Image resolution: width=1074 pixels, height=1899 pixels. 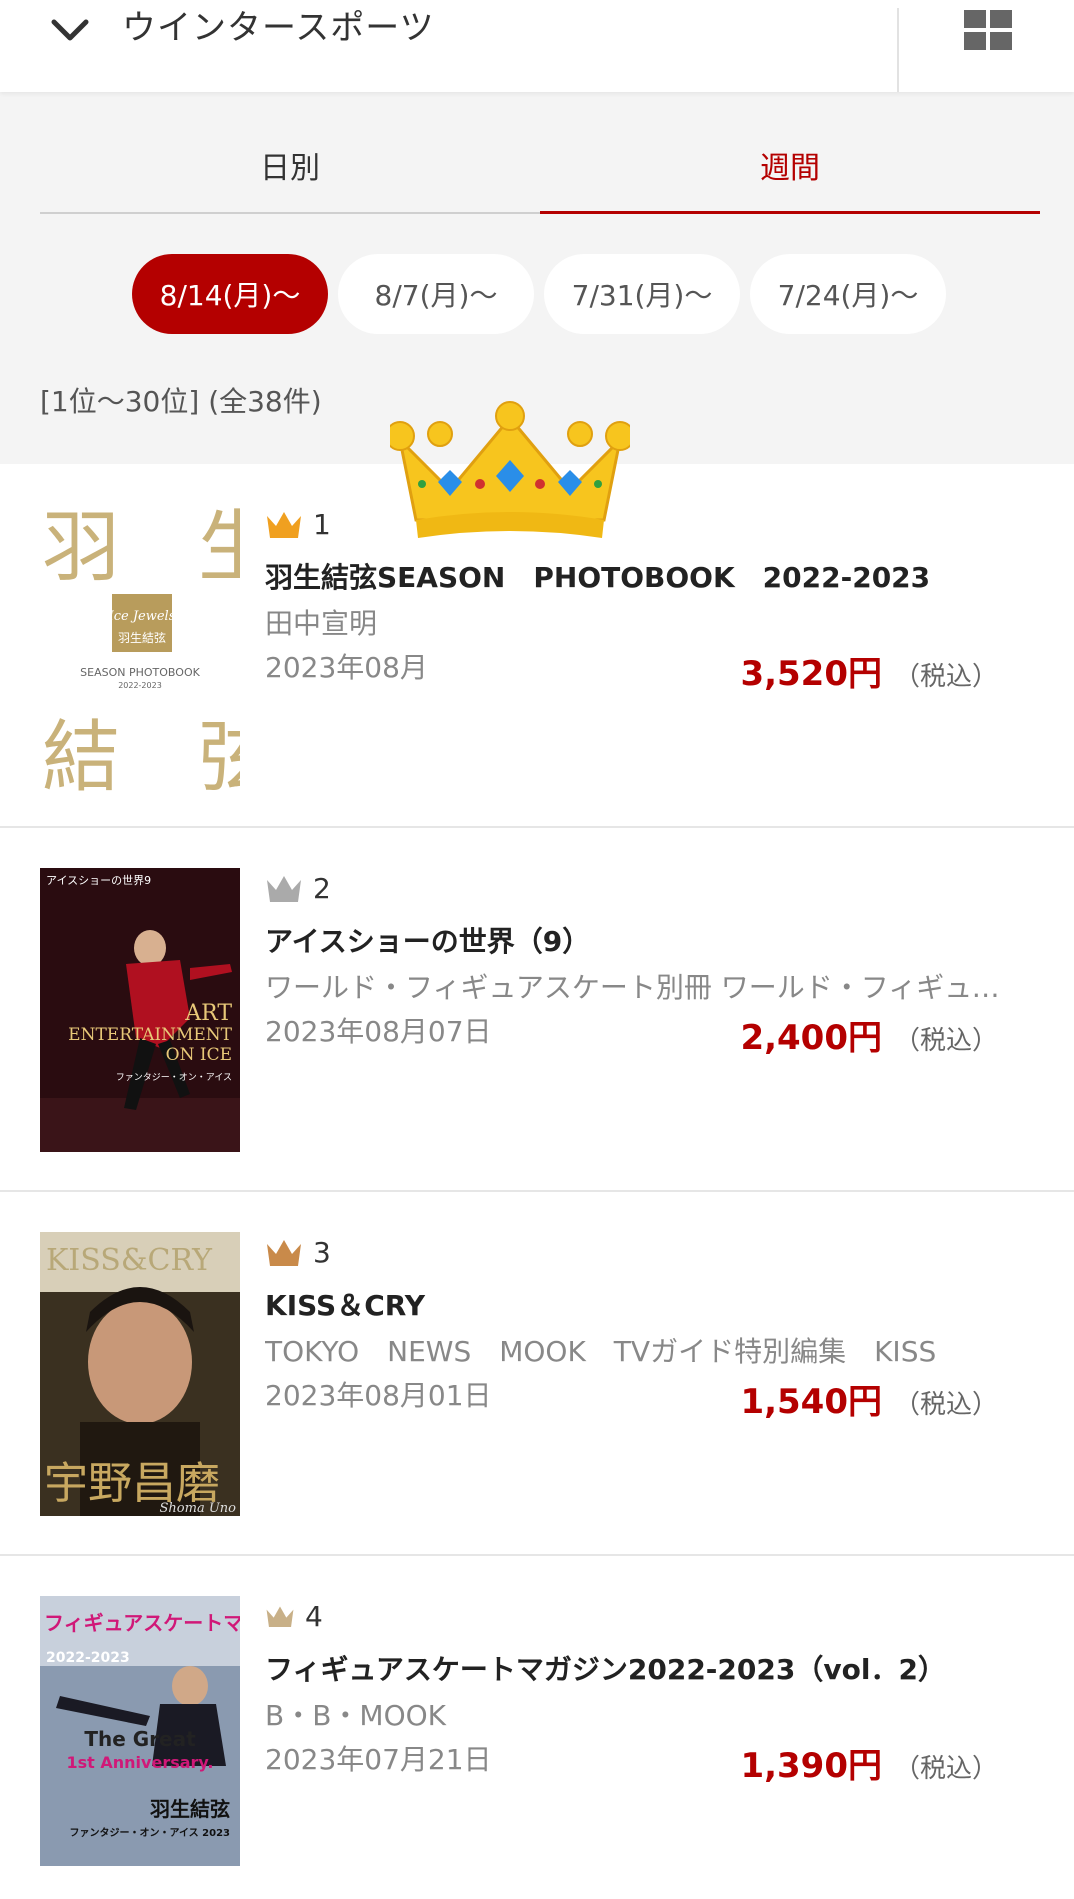 I want to click on gold-crown-icon, so click(x=284, y=525).